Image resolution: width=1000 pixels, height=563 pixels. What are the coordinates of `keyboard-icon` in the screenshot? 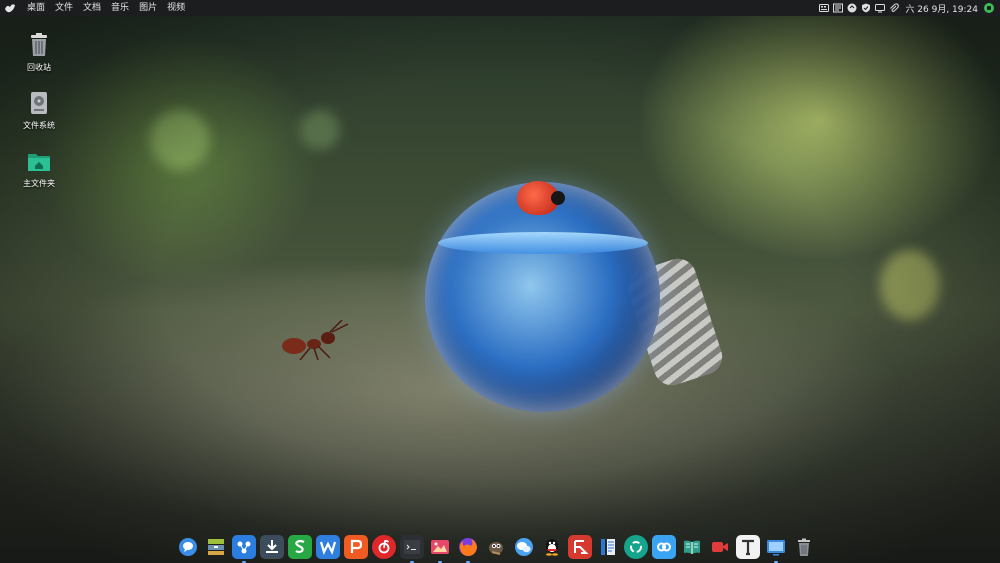 It's located at (824, 8).